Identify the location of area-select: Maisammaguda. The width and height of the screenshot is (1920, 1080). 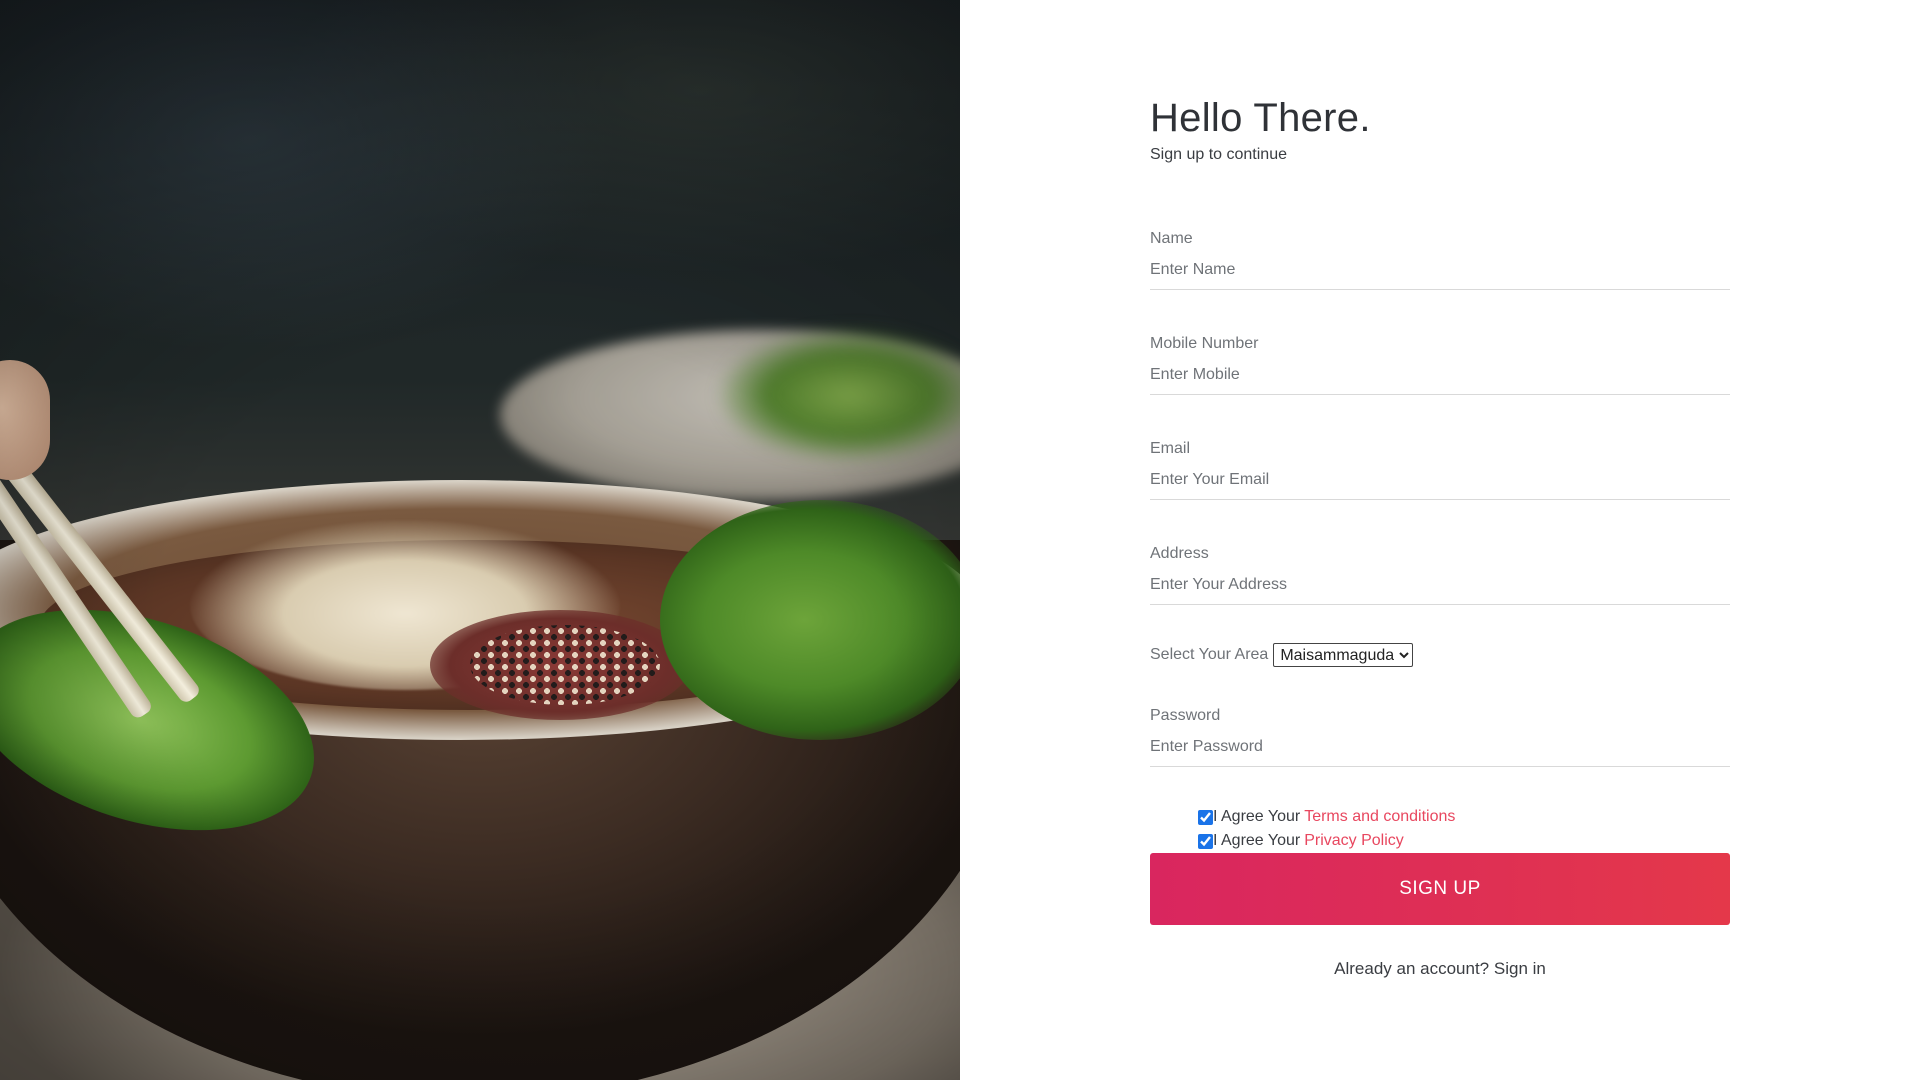
(1343, 655).